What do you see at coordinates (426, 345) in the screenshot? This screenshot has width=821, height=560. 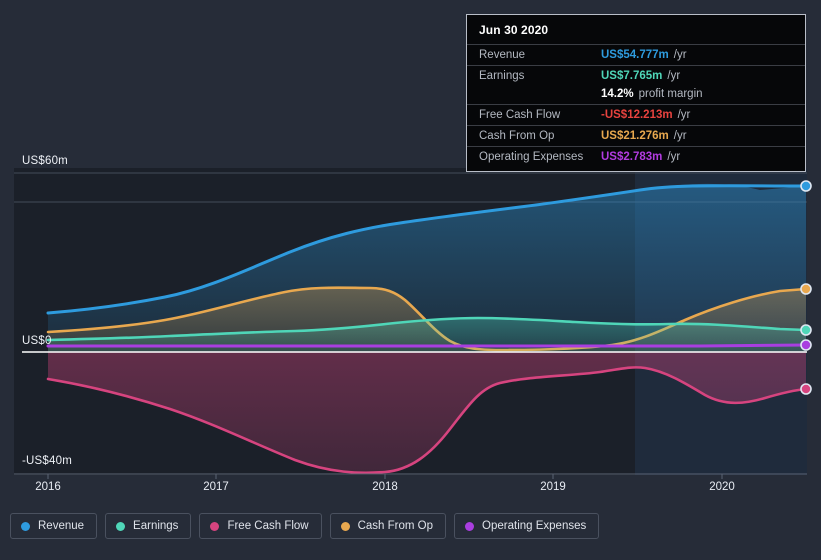 I see `series-line-operating-expenses` at bounding box center [426, 345].